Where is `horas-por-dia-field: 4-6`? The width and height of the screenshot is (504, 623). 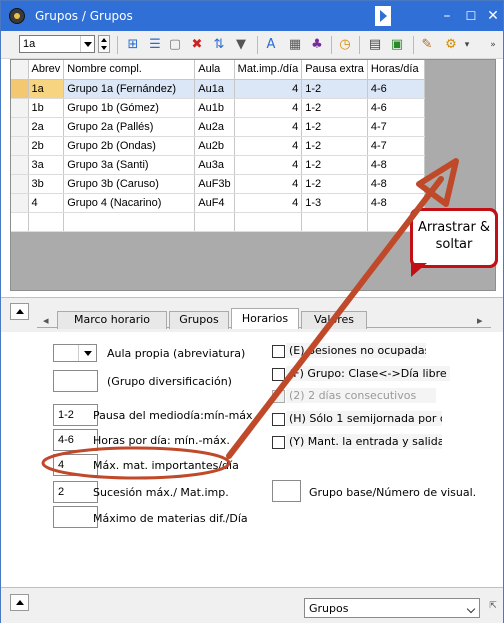 horas-por-dia-field: 4-6 is located at coordinates (75, 440).